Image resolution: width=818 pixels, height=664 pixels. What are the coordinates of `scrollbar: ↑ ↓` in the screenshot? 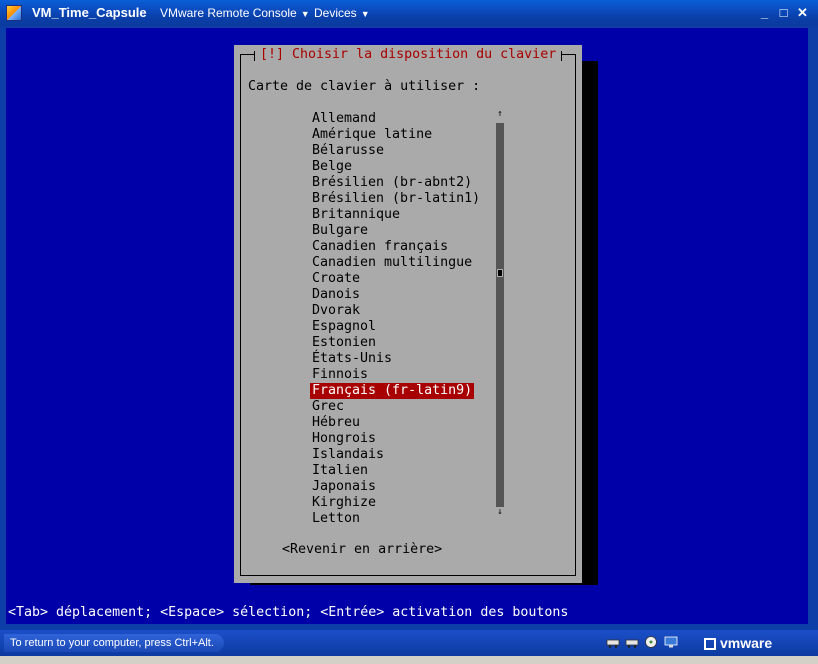 It's located at (500, 313).